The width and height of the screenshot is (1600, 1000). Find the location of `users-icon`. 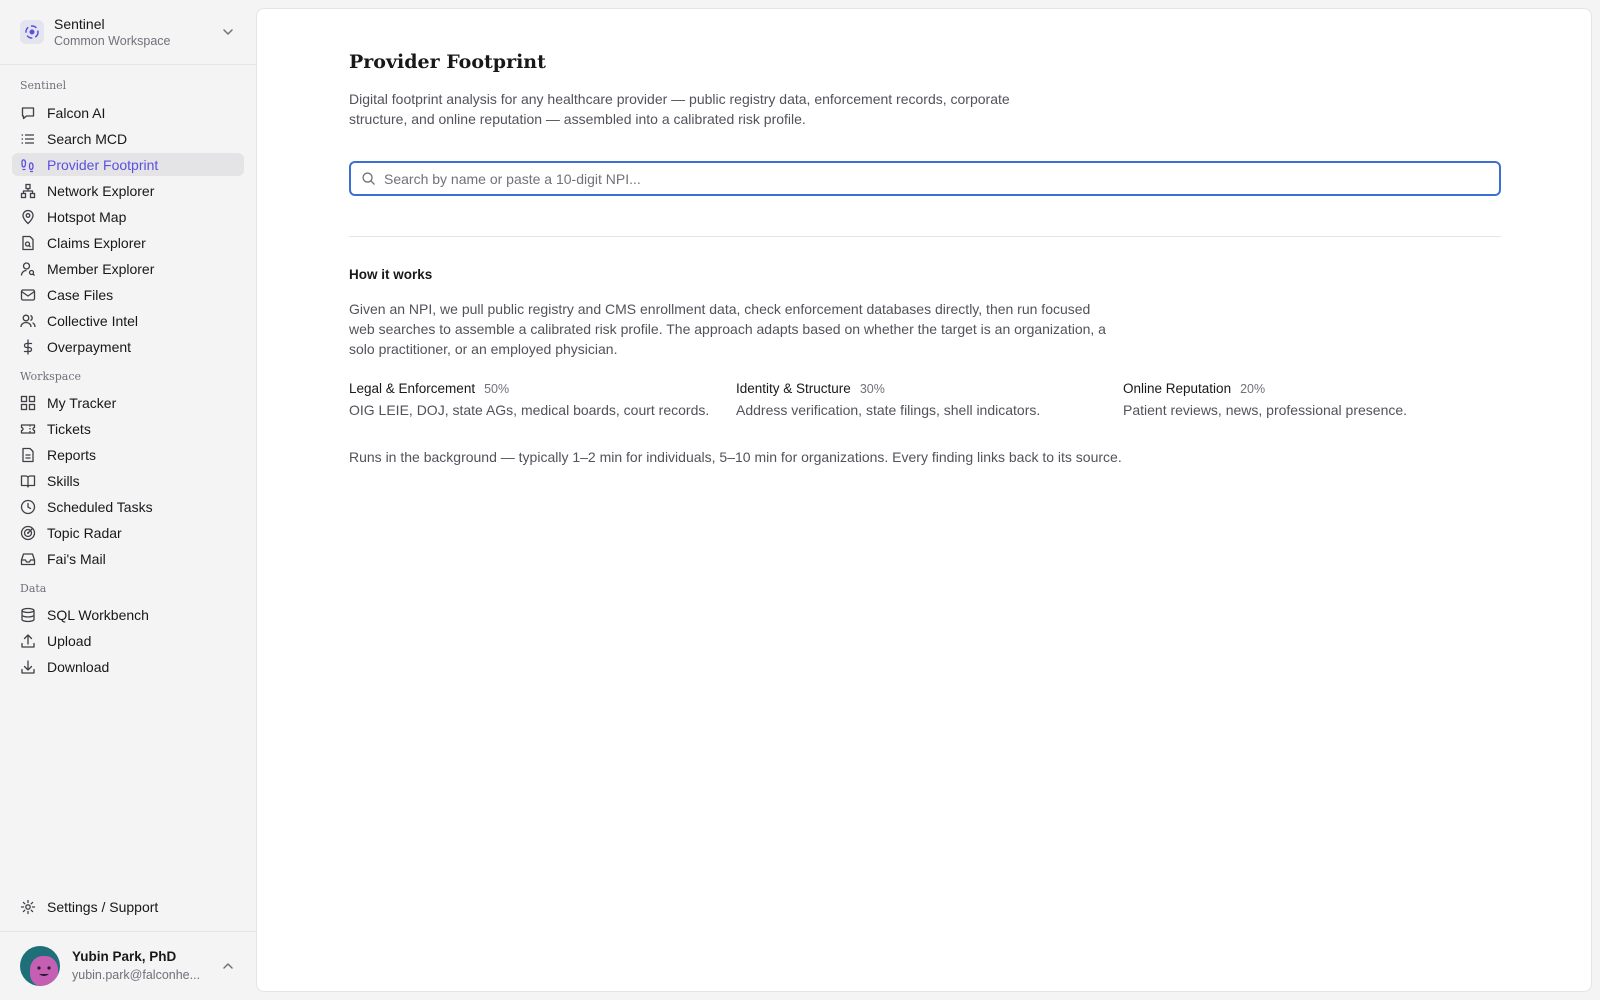

users-icon is located at coordinates (28, 321).